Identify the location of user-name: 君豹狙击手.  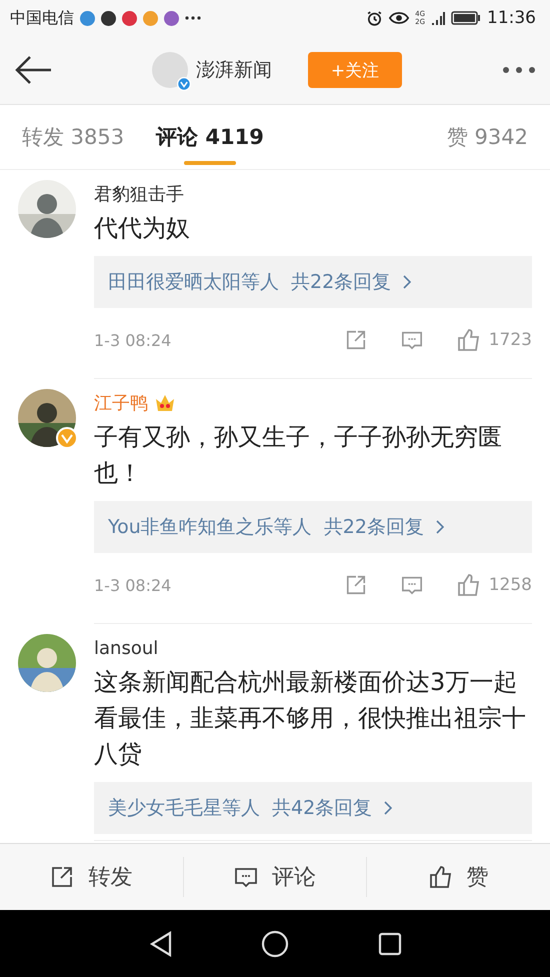
(139, 194).